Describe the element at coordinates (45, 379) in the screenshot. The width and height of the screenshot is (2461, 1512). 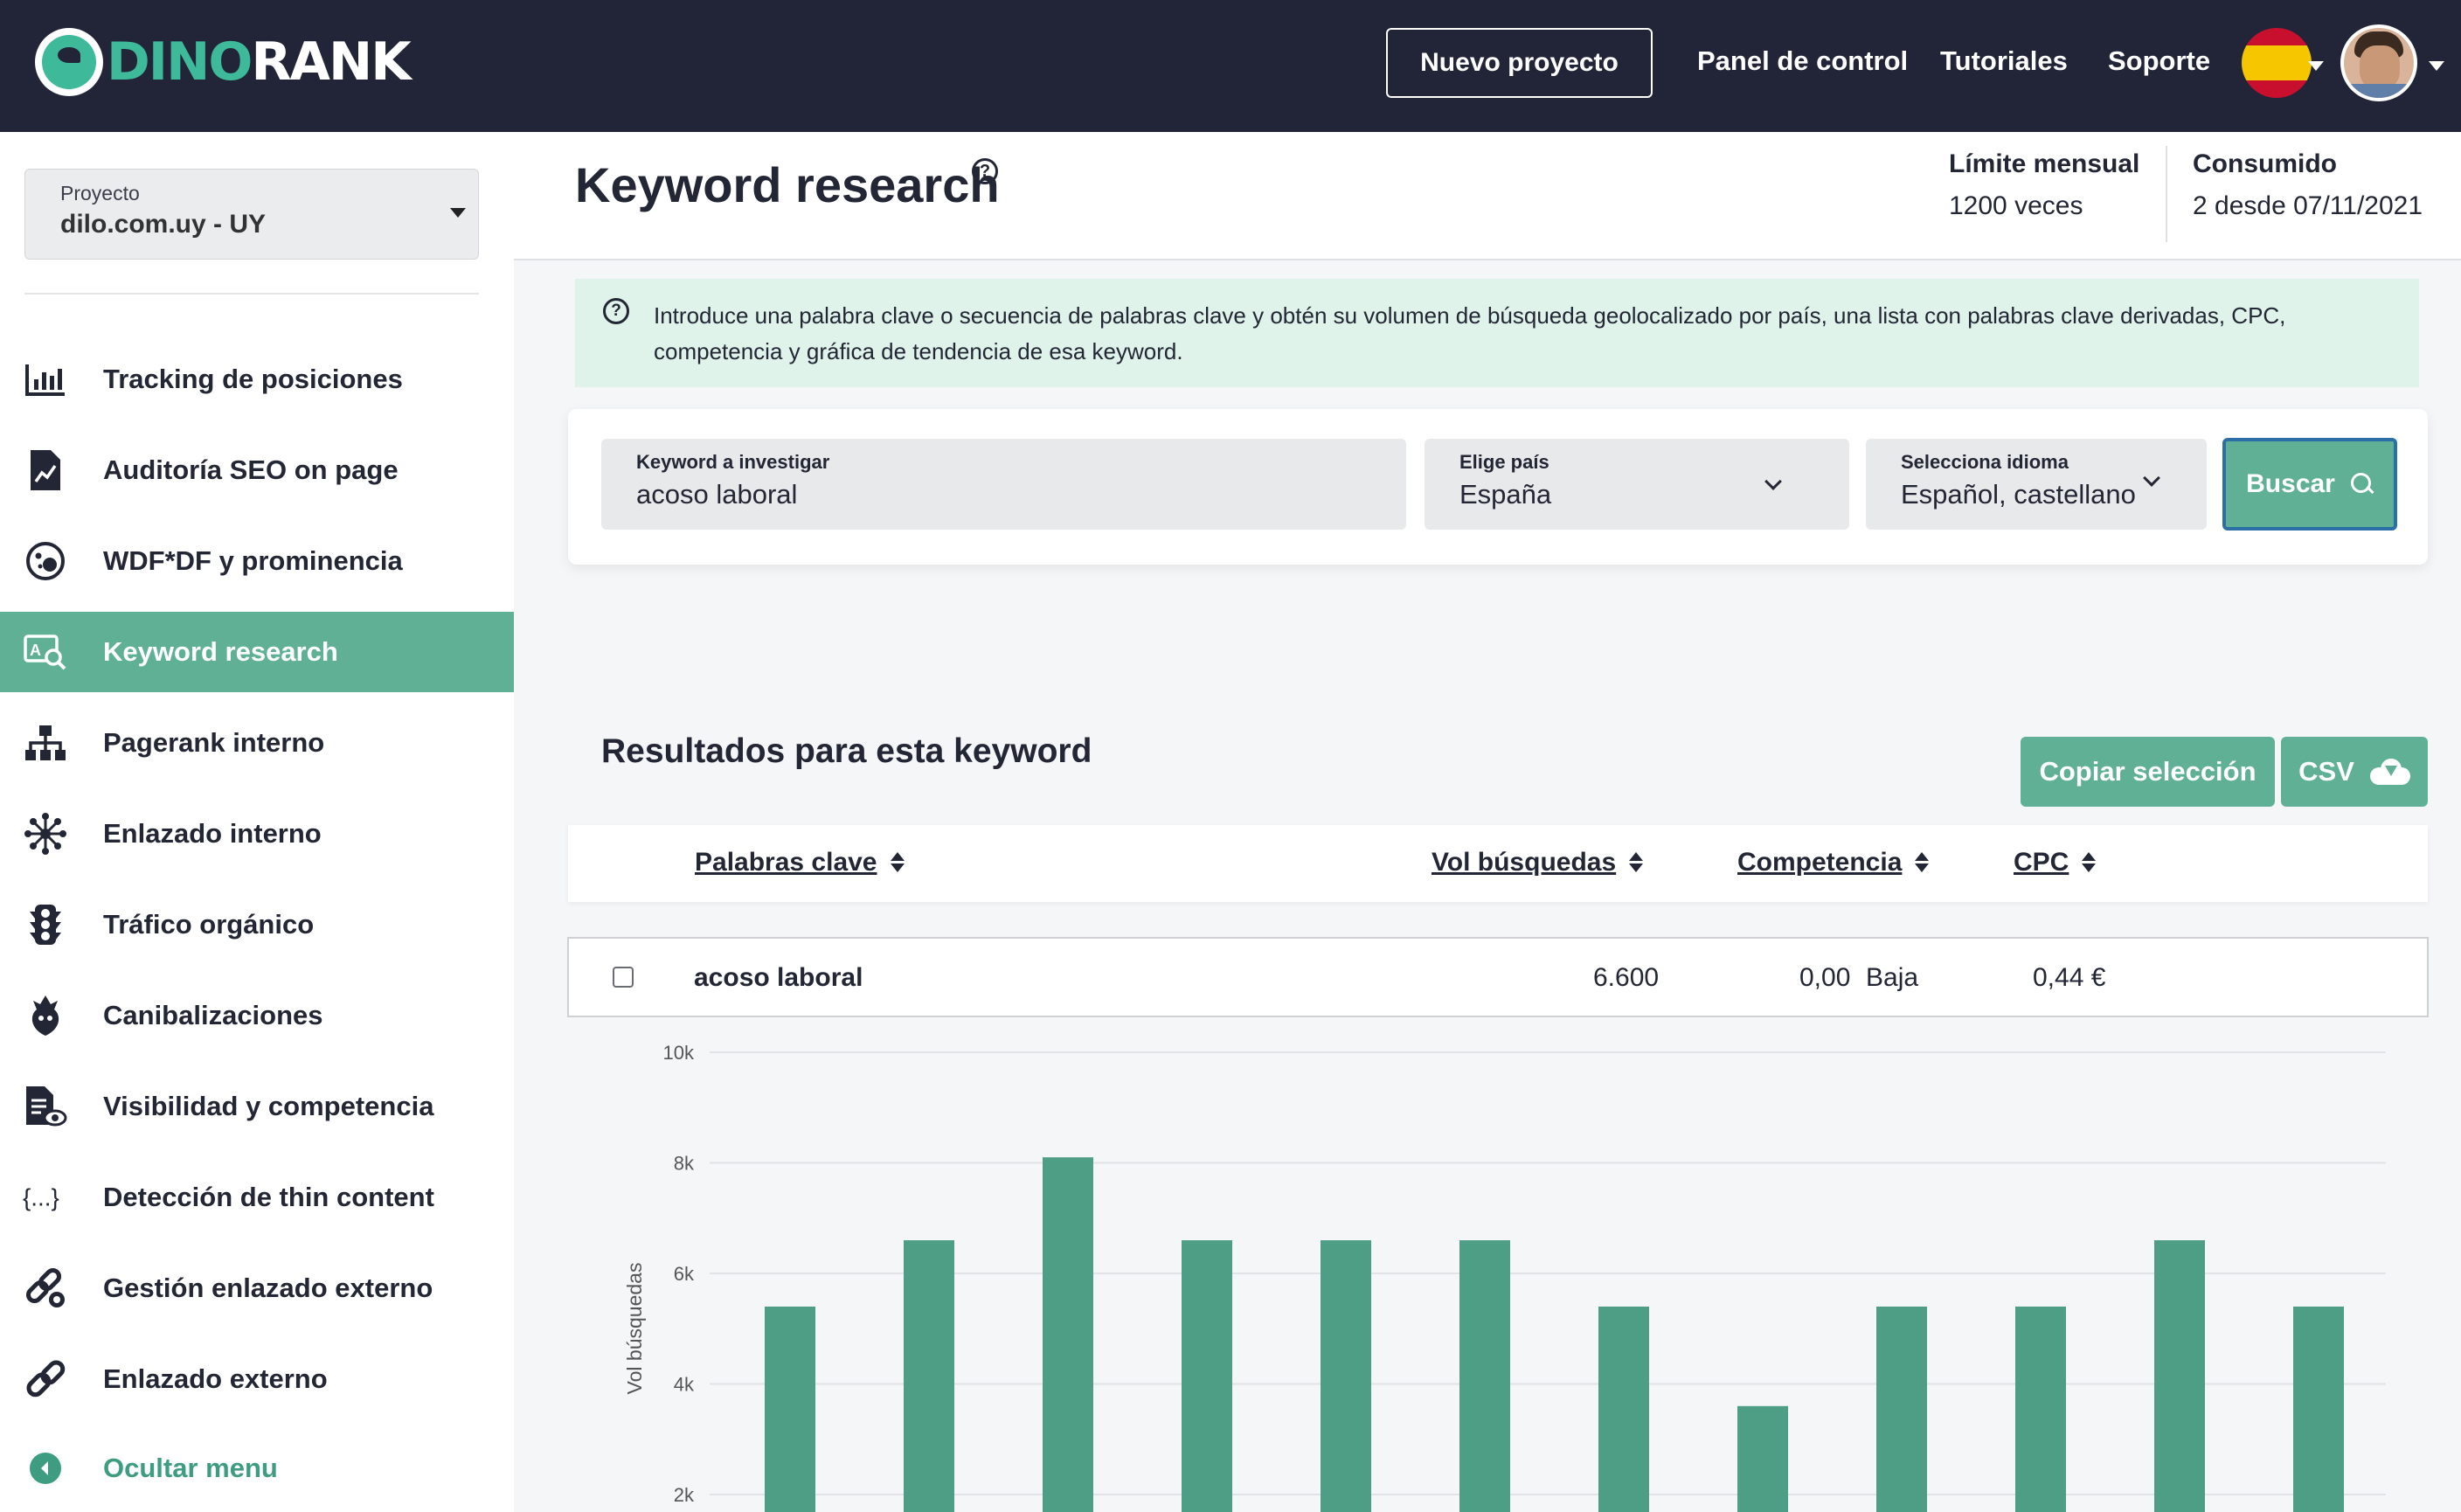
I see `bar-chart-icon` at that location.